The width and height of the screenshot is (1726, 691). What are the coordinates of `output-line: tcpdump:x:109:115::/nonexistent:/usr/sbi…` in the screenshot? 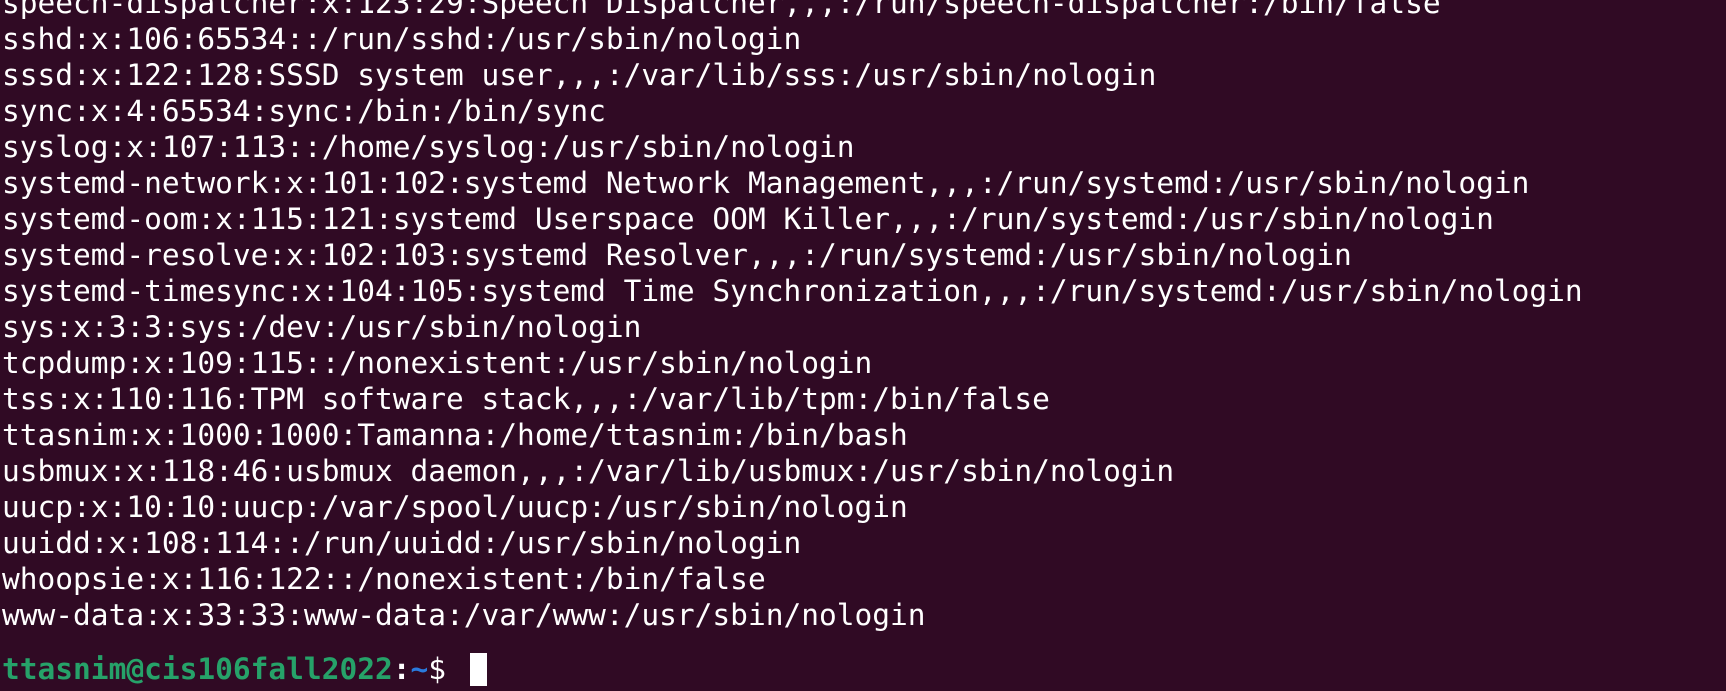 It's located at (437, 363).